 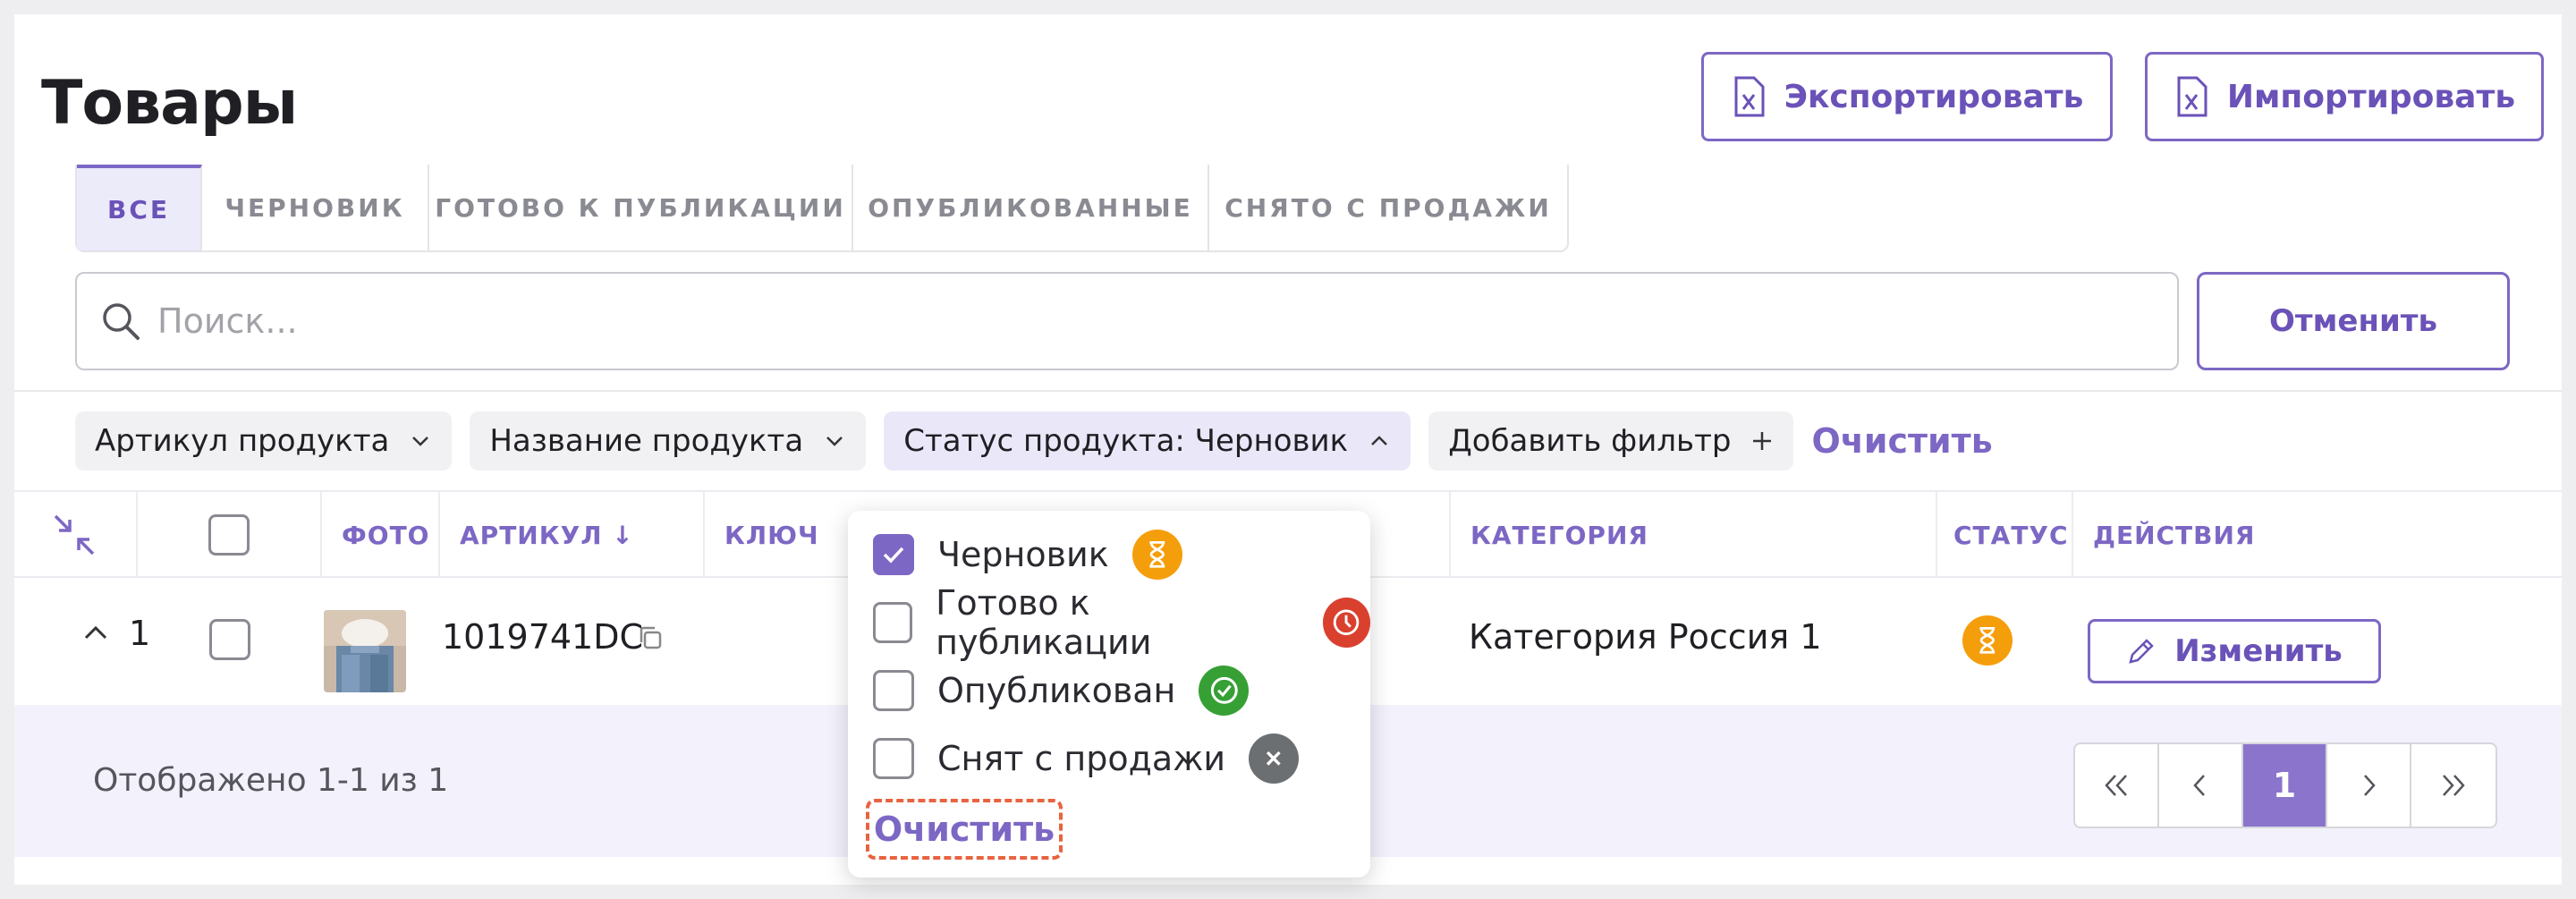 I want to click on edit-label: Изменить, so click(x=2258, y=651).